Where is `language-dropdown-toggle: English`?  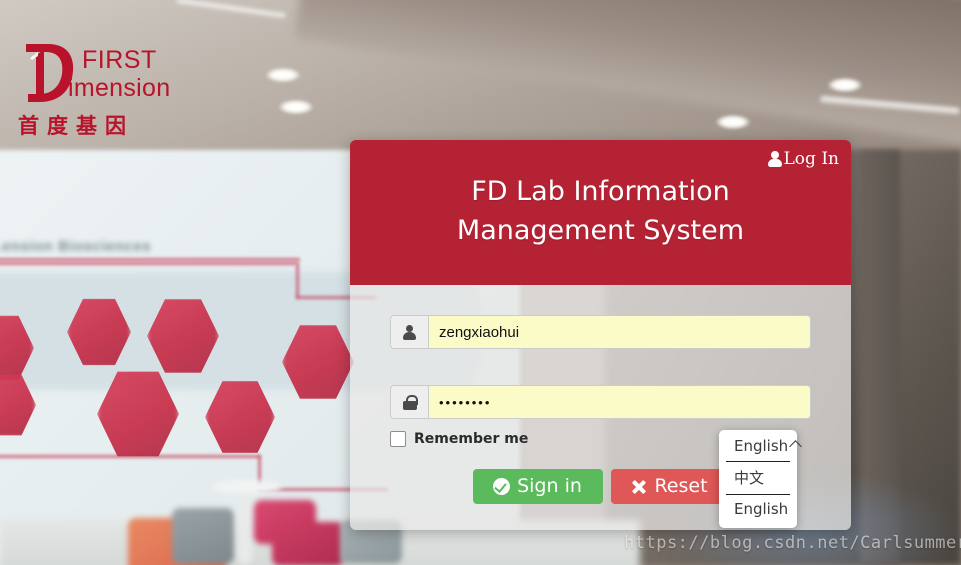 language-dropdown-toggle: English is located at coordinates (758, 447).